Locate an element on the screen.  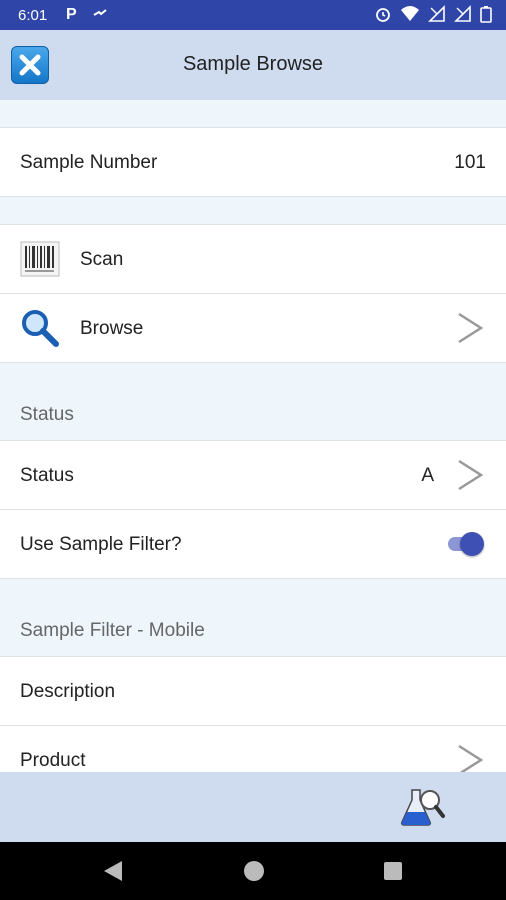
product-row: Product is located at coordinates (253, 749).